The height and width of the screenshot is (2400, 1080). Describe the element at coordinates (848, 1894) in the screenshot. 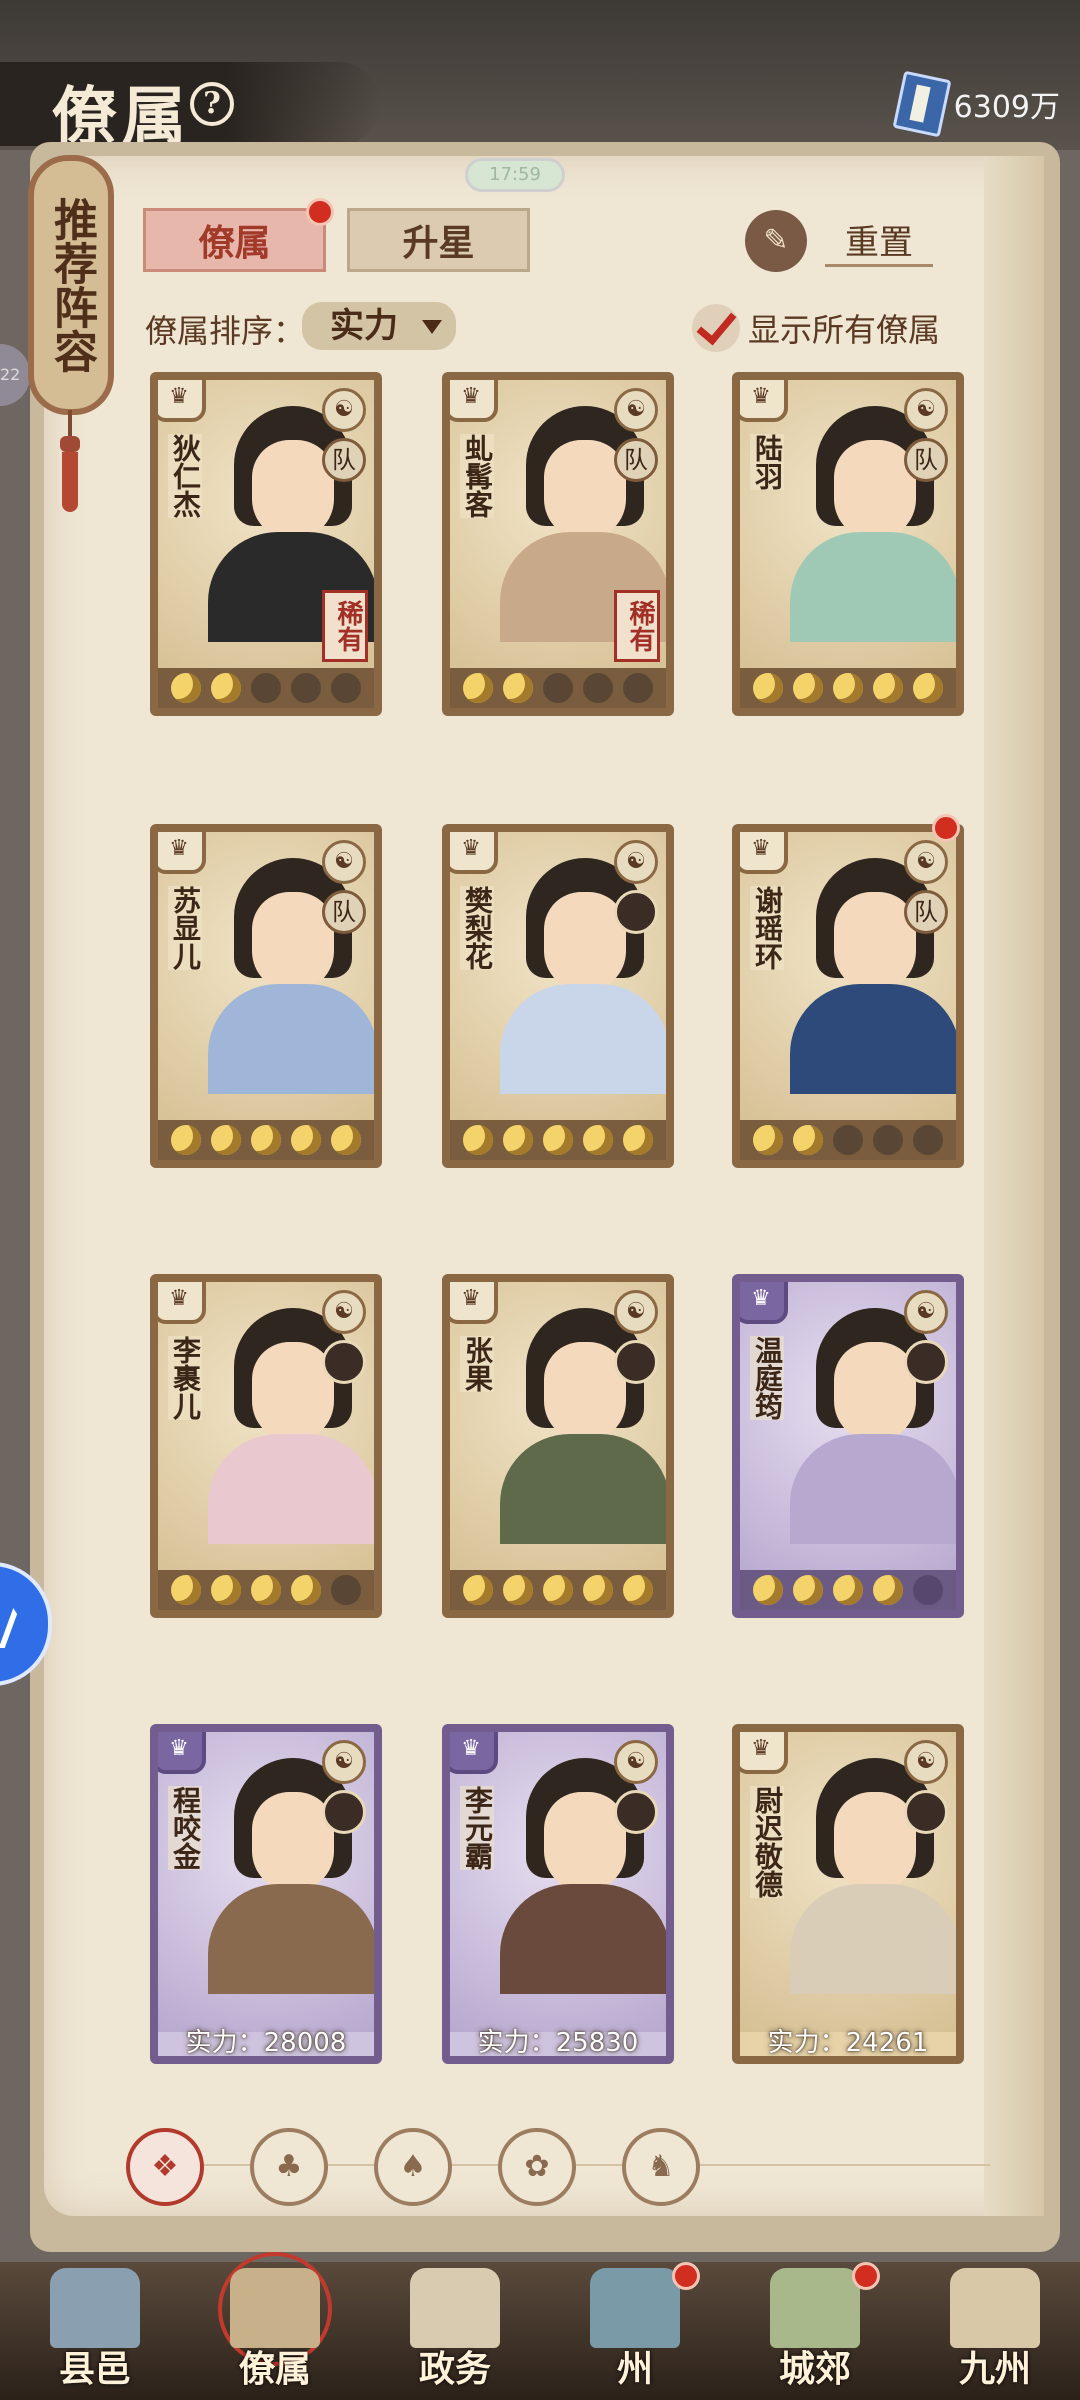

I see `retainer-card: ♛ ☯ 尉迟敬德 实力：24261` at that location.